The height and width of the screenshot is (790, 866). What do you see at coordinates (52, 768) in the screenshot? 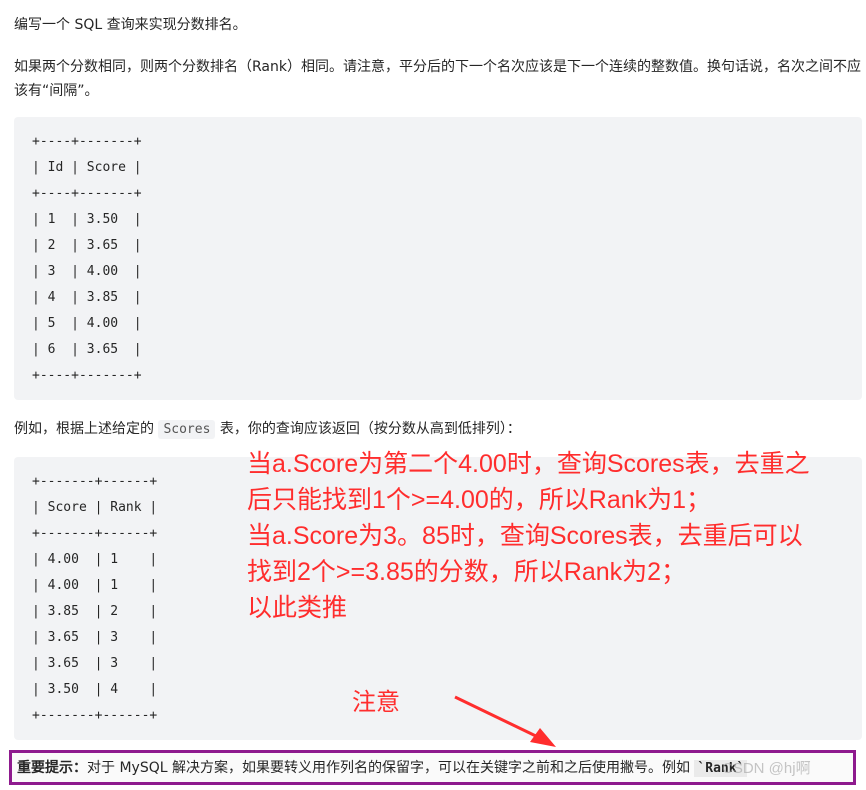
I see `tip-label: 重要提示：` at bounding box center [52, 768].